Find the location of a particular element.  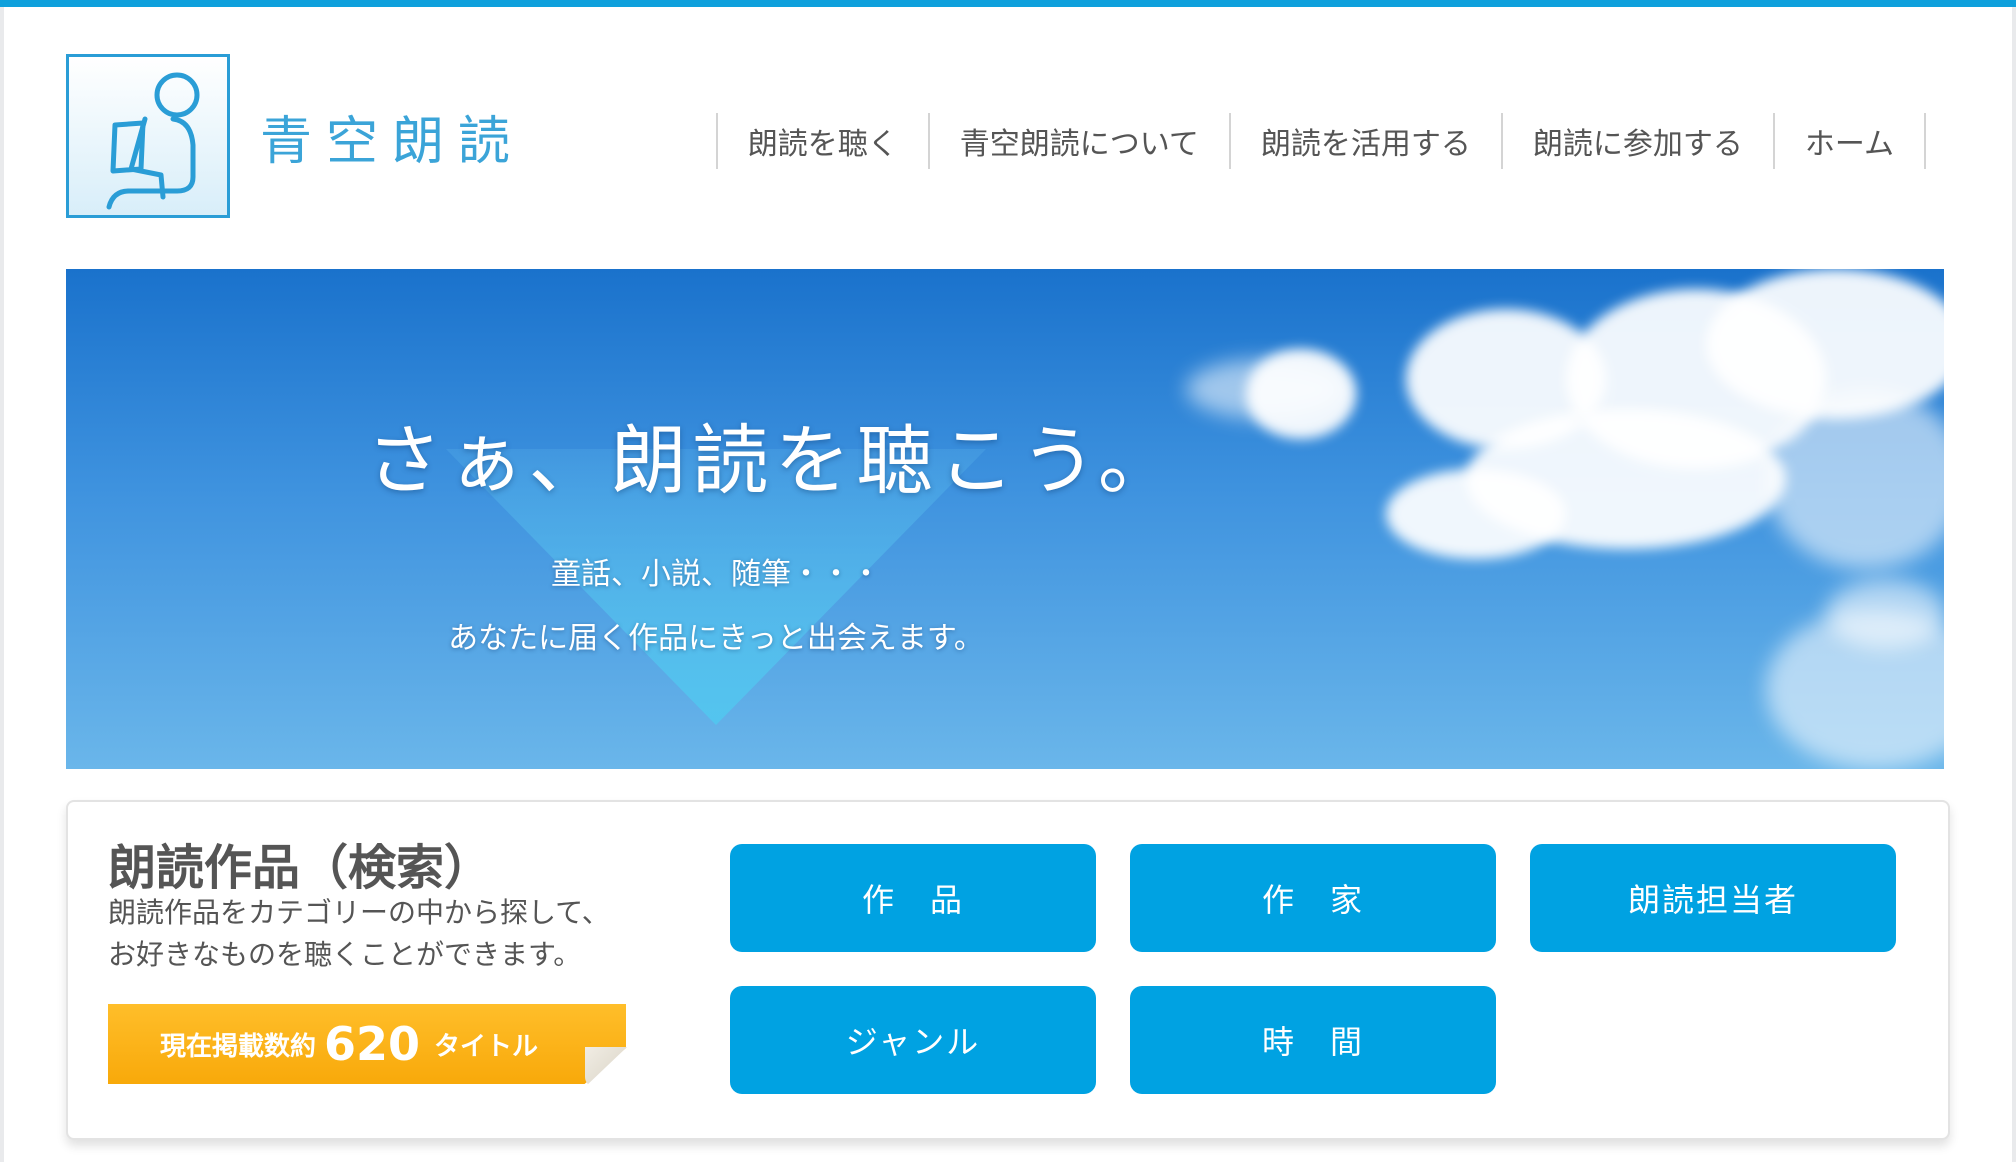

category-genre-button: ジャンル is located at coordinates (913, 1040).